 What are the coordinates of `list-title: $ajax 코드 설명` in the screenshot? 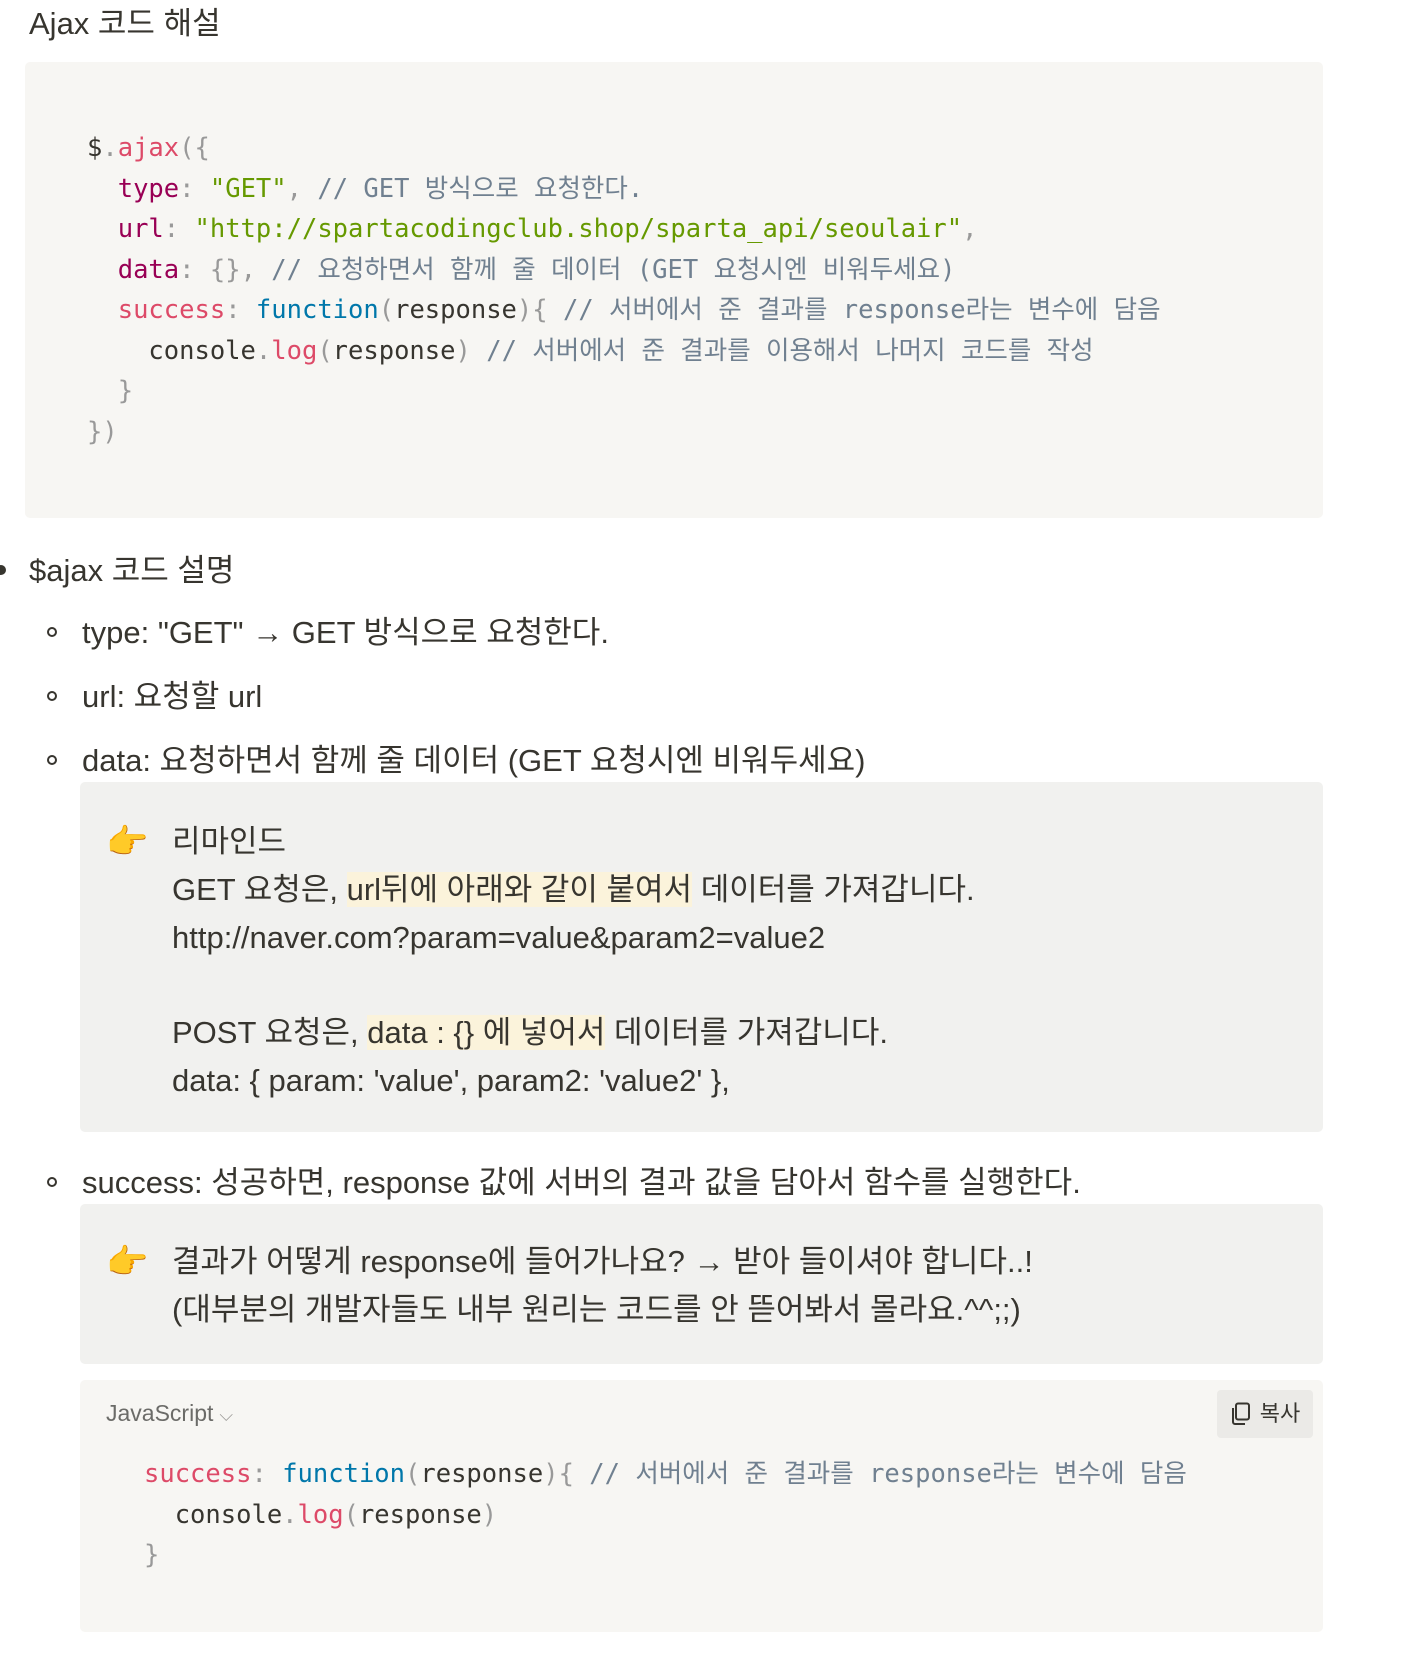 It's located at (132, 570).